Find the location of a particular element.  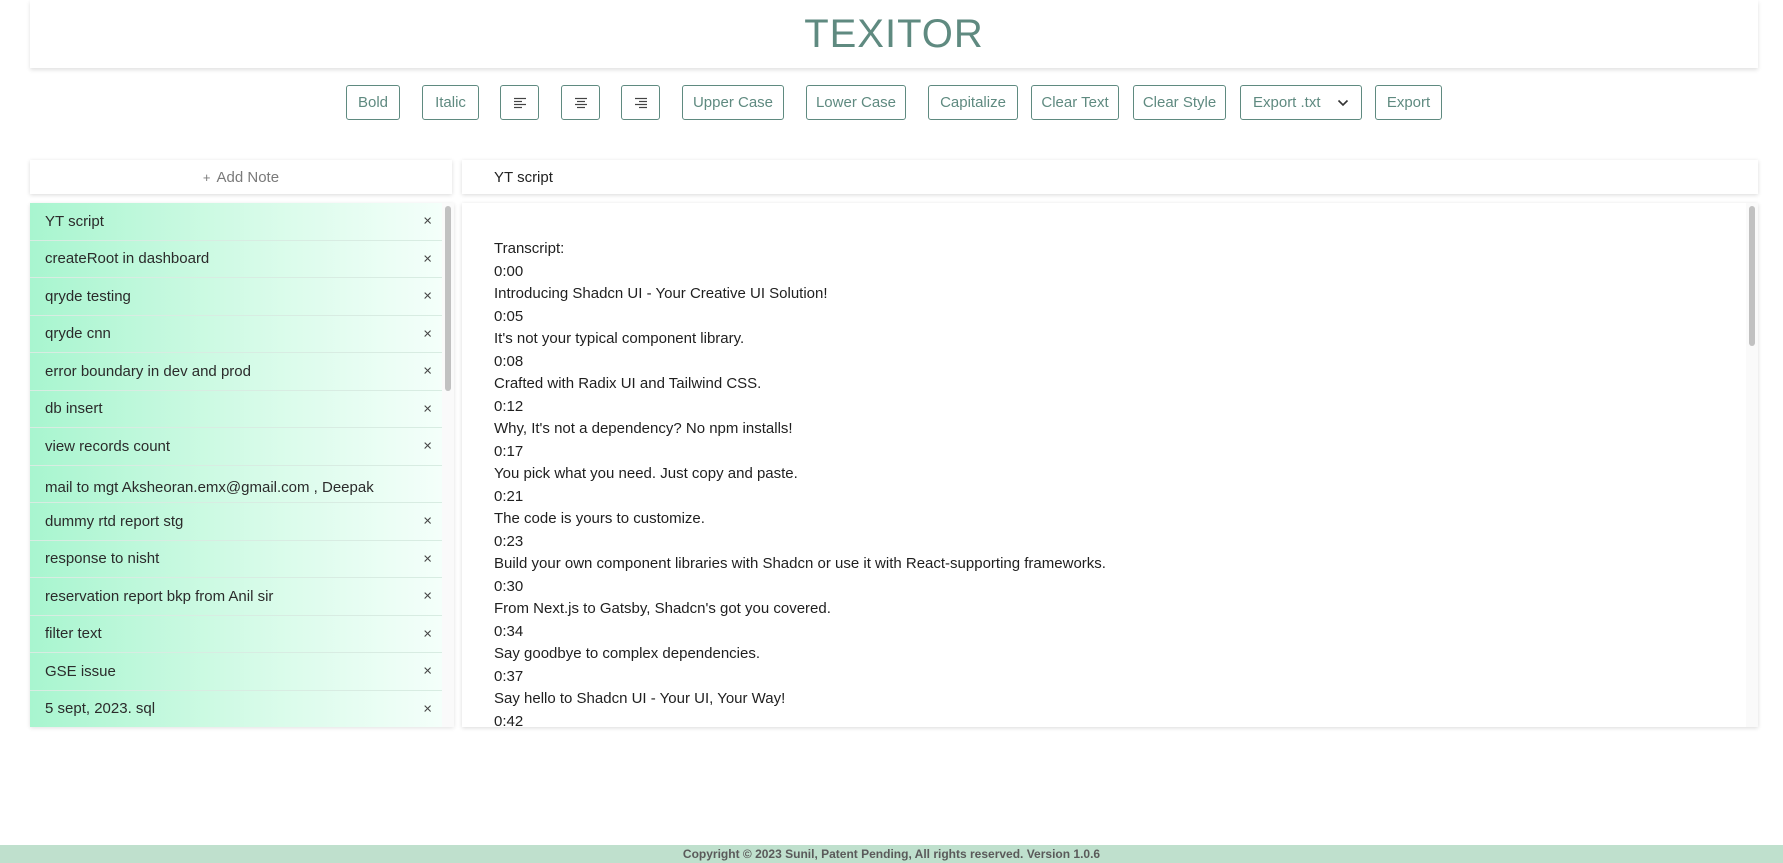

align-right-icon is located at coordinates (640, 102).